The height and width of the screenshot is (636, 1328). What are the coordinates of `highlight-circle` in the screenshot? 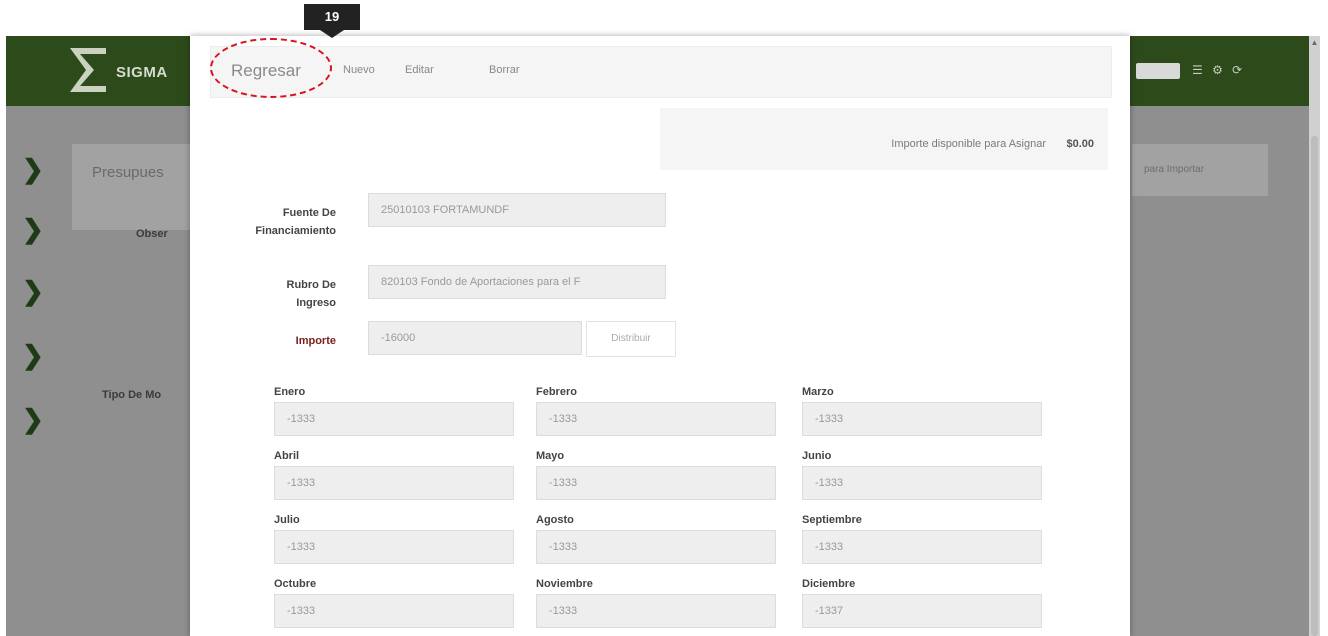 It's located at (271, 68).